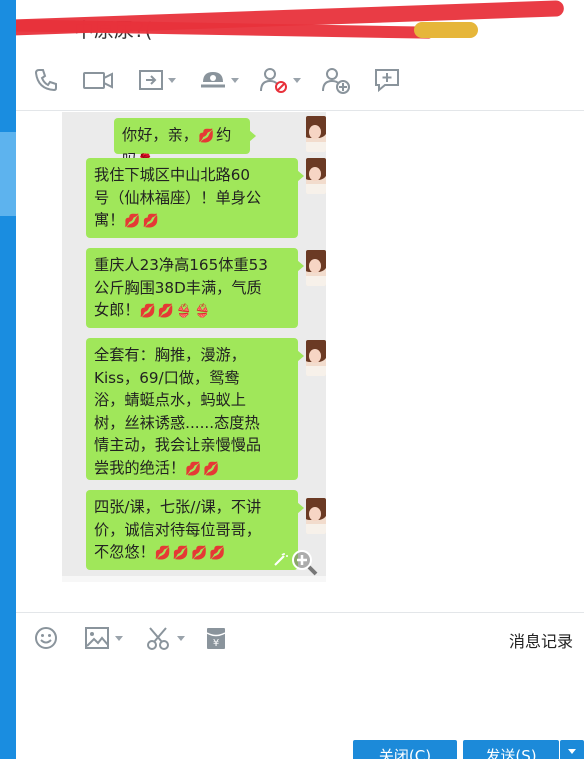 Image resolution: width=584 pixels, height=759 pixels. What do you see at coordinates (300, 612) in the screenshot?
I see `input-divider` at bounding box center [300, 612].